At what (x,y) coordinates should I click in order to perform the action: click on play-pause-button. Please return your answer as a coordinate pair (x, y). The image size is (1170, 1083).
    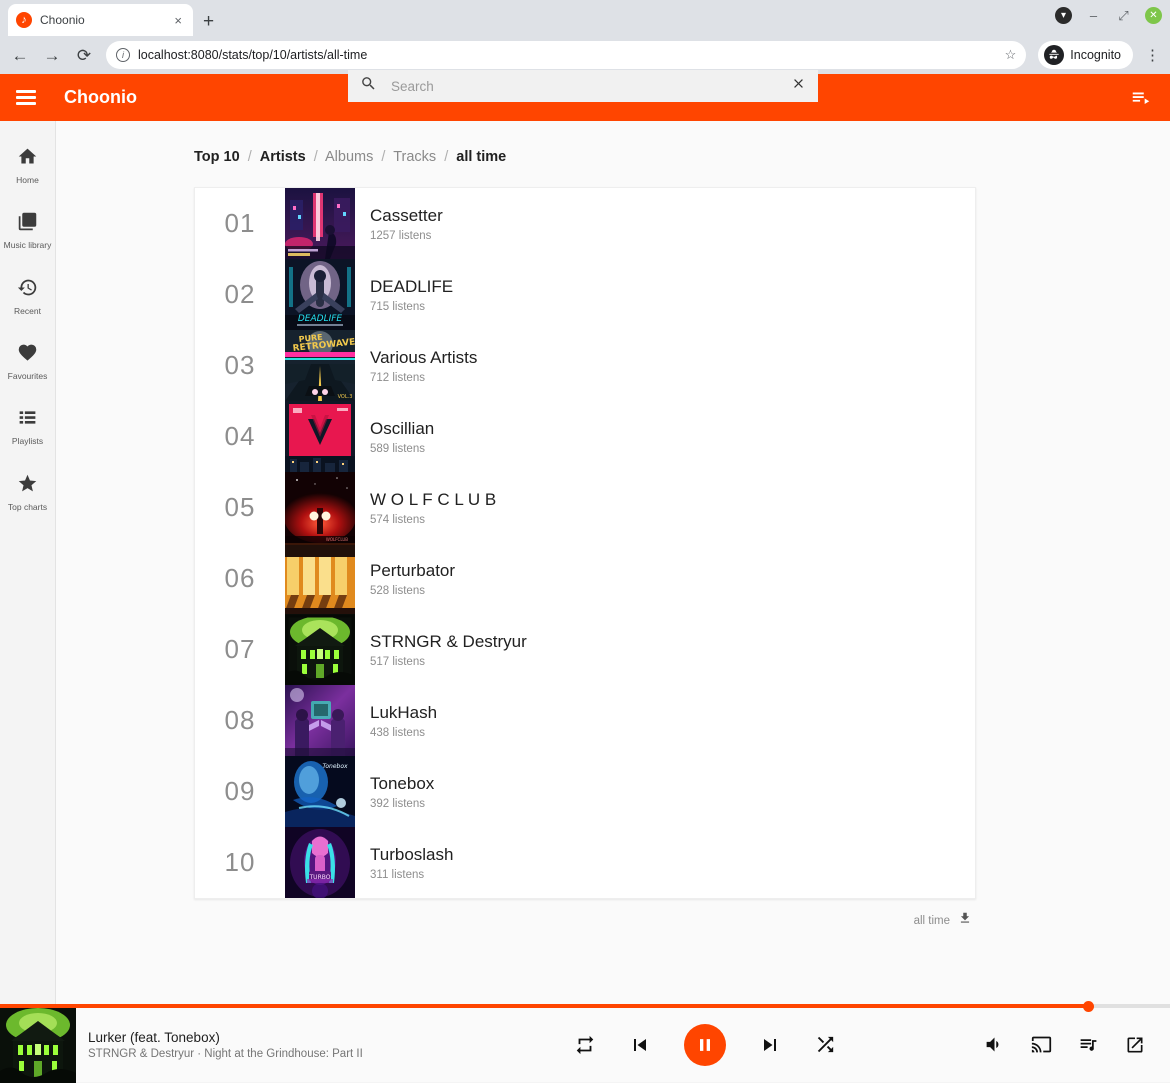
    Looking at the image, I should click on (705, 1045).